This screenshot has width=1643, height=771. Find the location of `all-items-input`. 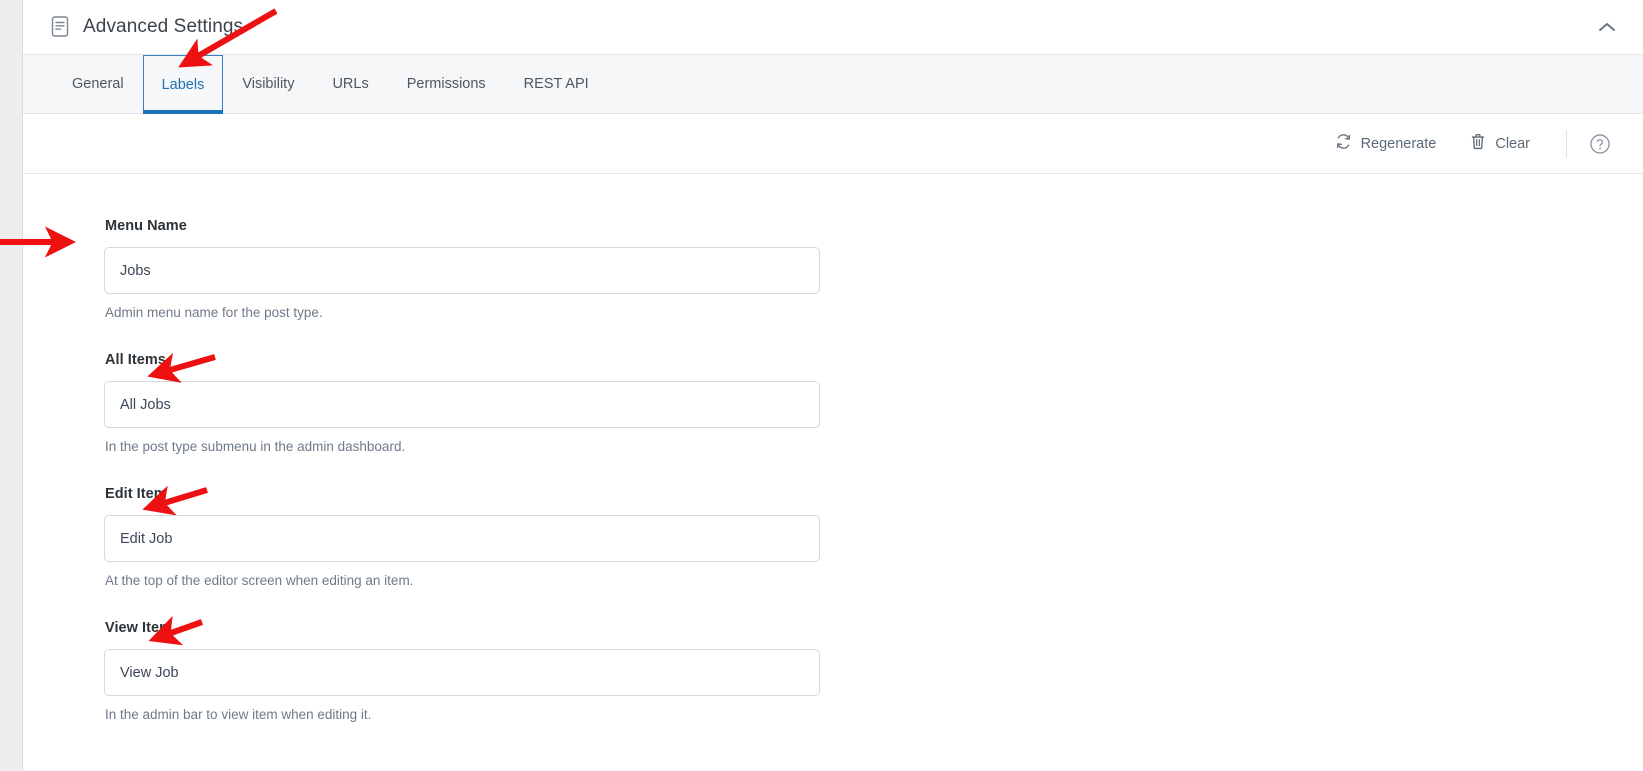

all-items-input is located at coordinates (462, 404).